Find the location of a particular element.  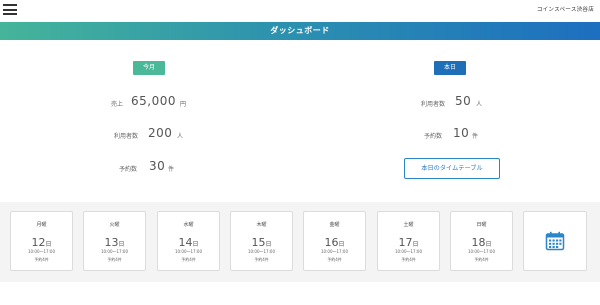

day-date: 14日 is located at coordinates (188, 240).